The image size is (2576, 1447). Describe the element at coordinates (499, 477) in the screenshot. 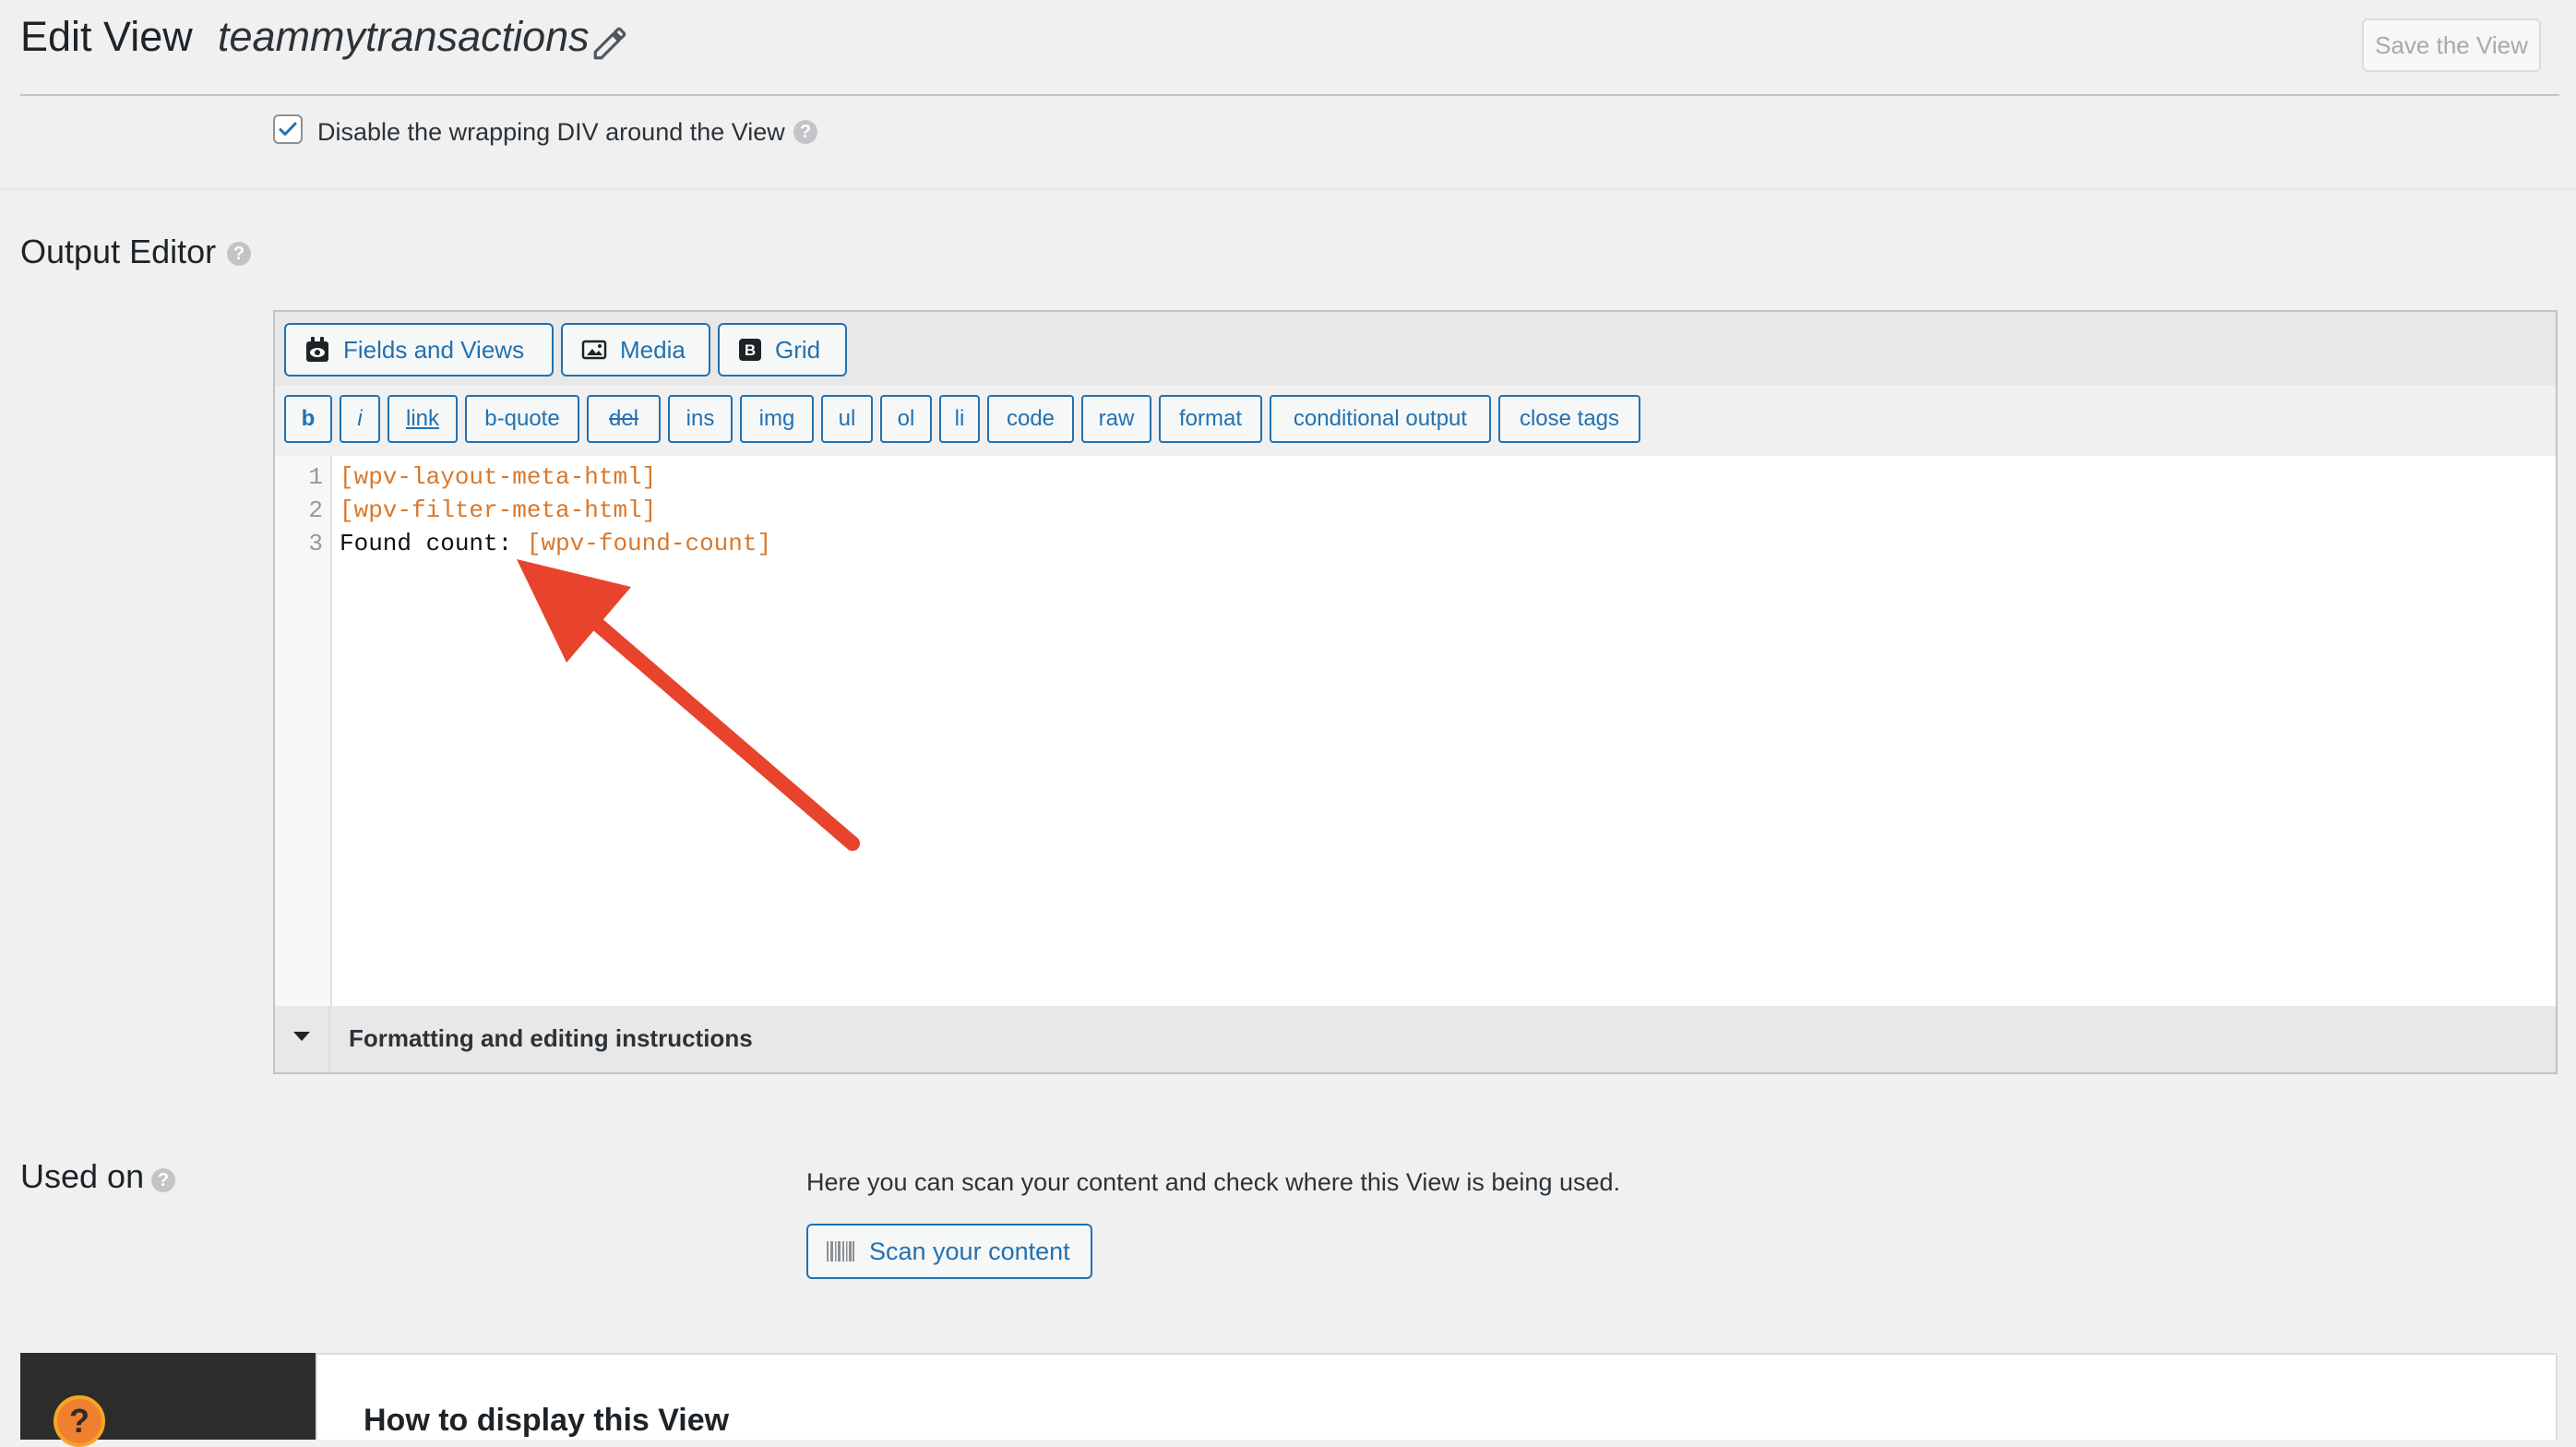

I see `code-line-1: [wpv-layout-meta-html]` at that location.